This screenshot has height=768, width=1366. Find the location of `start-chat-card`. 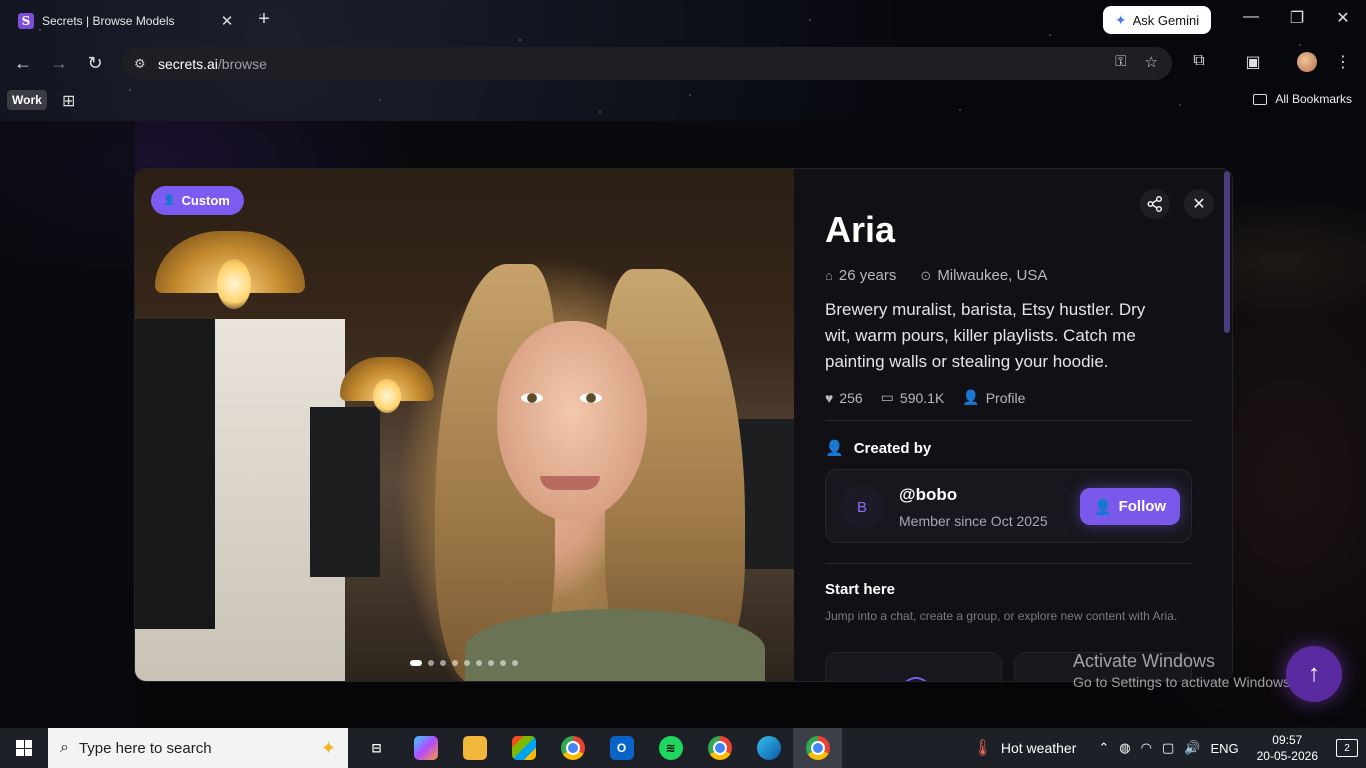

start-chat-card is located at coordinates (913, 666).